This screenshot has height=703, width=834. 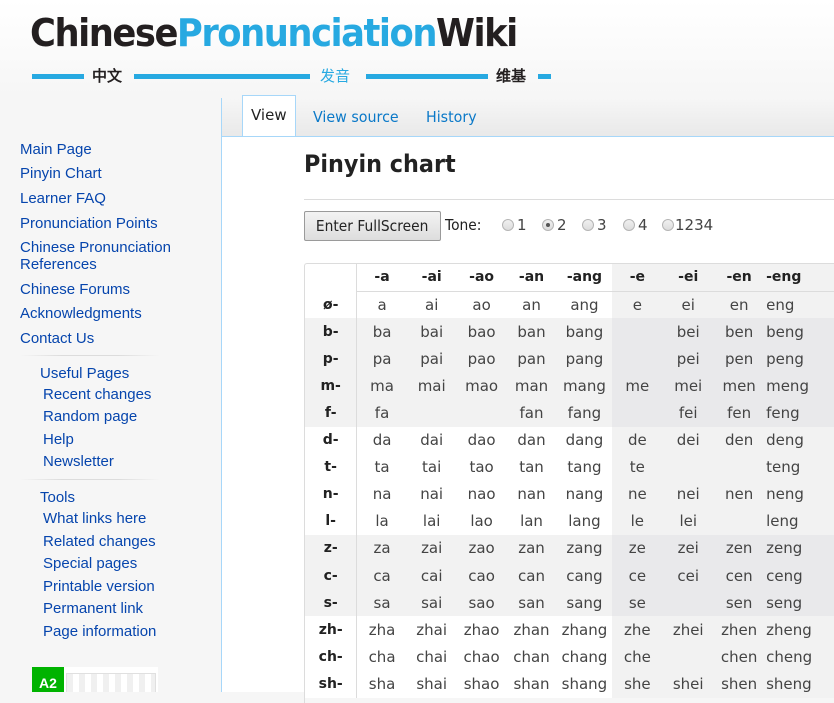 What do you see at coordinates (584, 358) in the screenshot?
I see `syllable-cell: pang` at bounding box center [584, 358].